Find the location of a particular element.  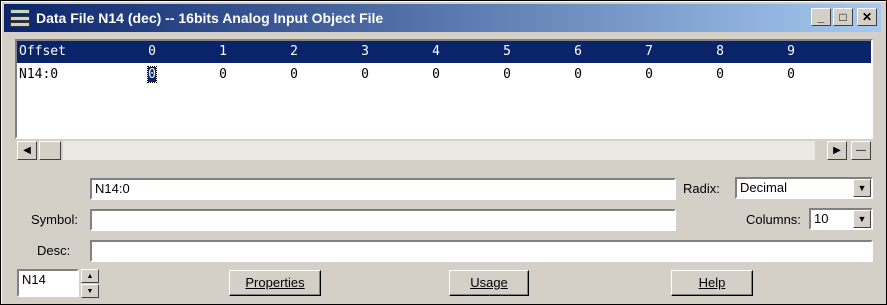

scroll-track is located at coordinates (439, 150).